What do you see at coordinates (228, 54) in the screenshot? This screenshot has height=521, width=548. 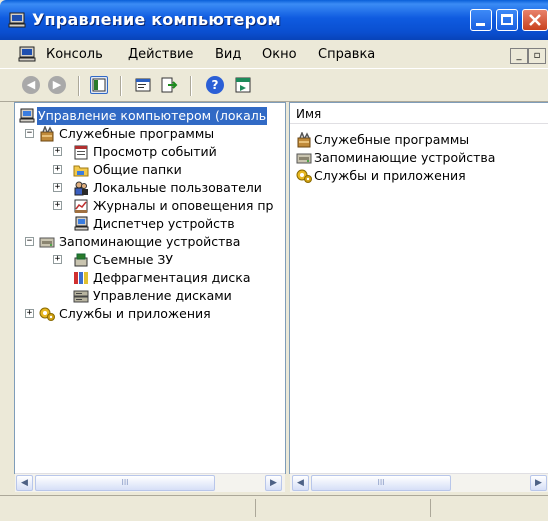 I see `menu-view: Вид` at bounding box center [228, 54].